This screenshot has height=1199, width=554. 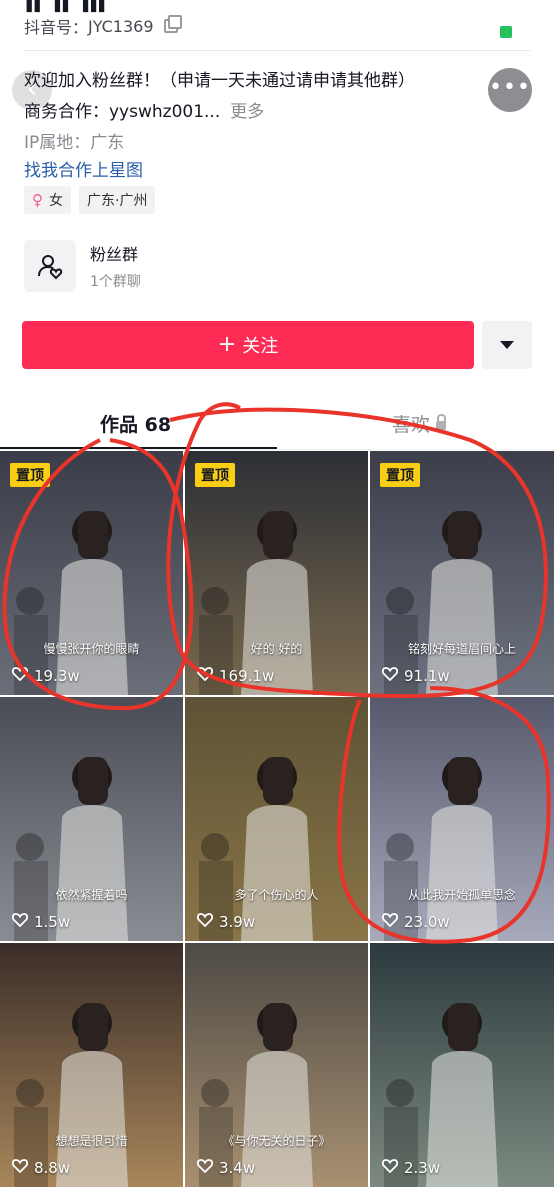 I want to click on video-thumbnail: 依然紧握着吗 1.5w, so click(x=91, y=819).